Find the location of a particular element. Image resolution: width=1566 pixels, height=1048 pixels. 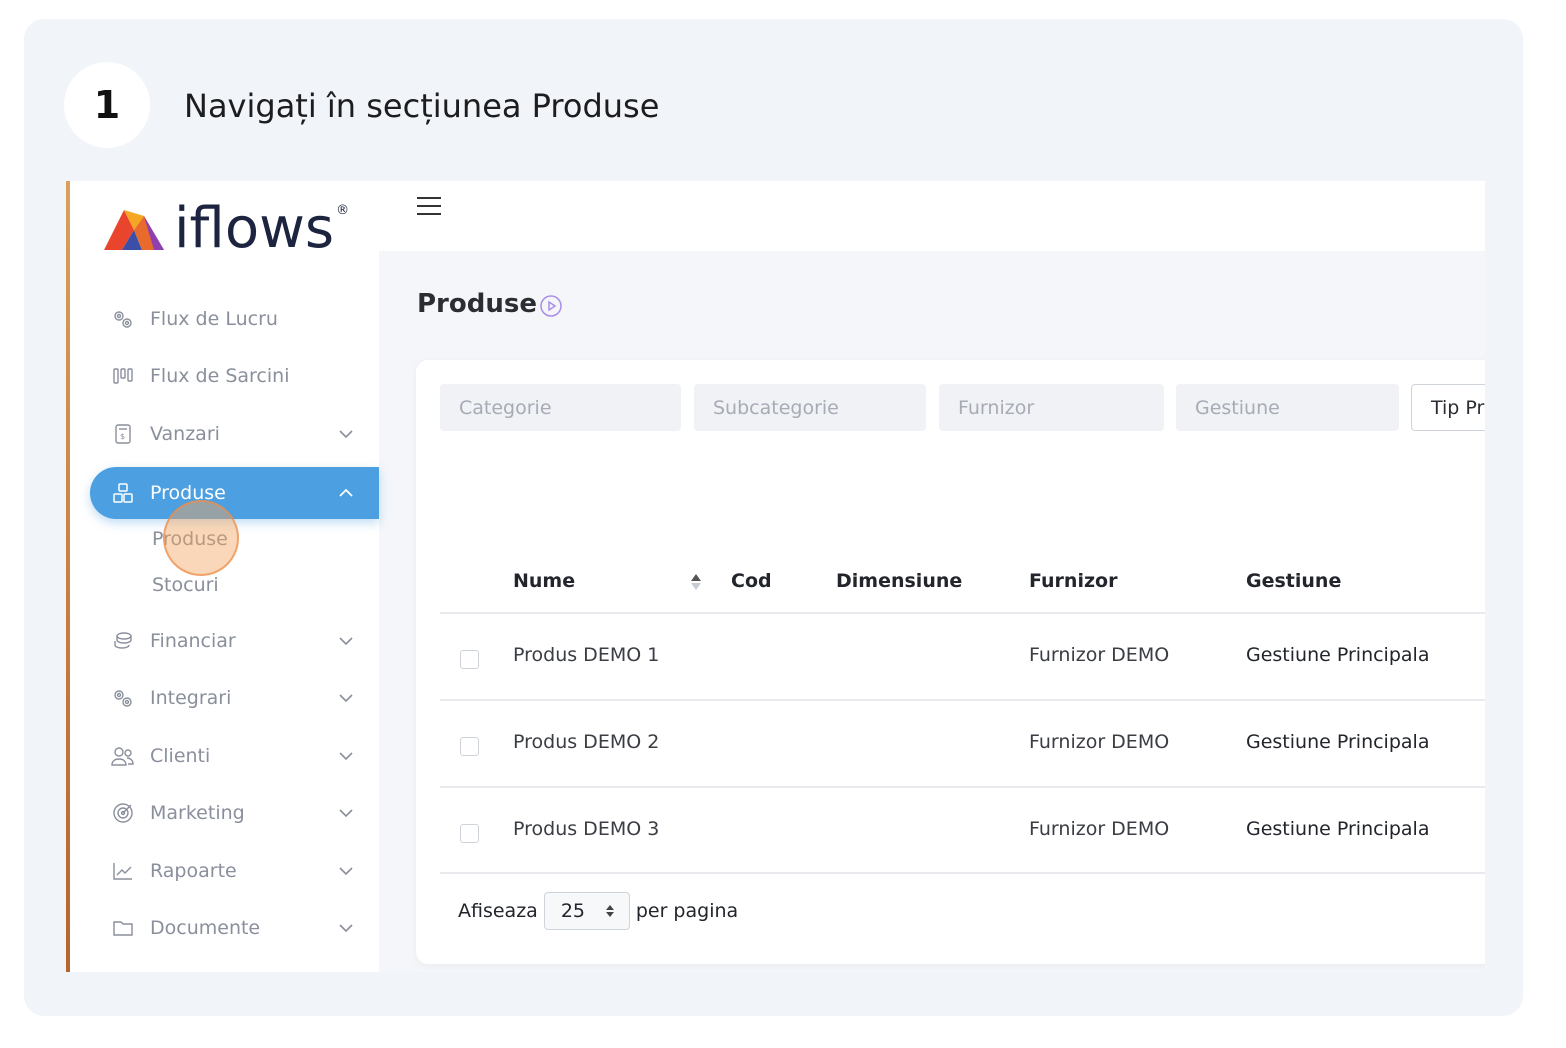

column-header-furnizor: Furnizor is located at coordinates (1073, 581).